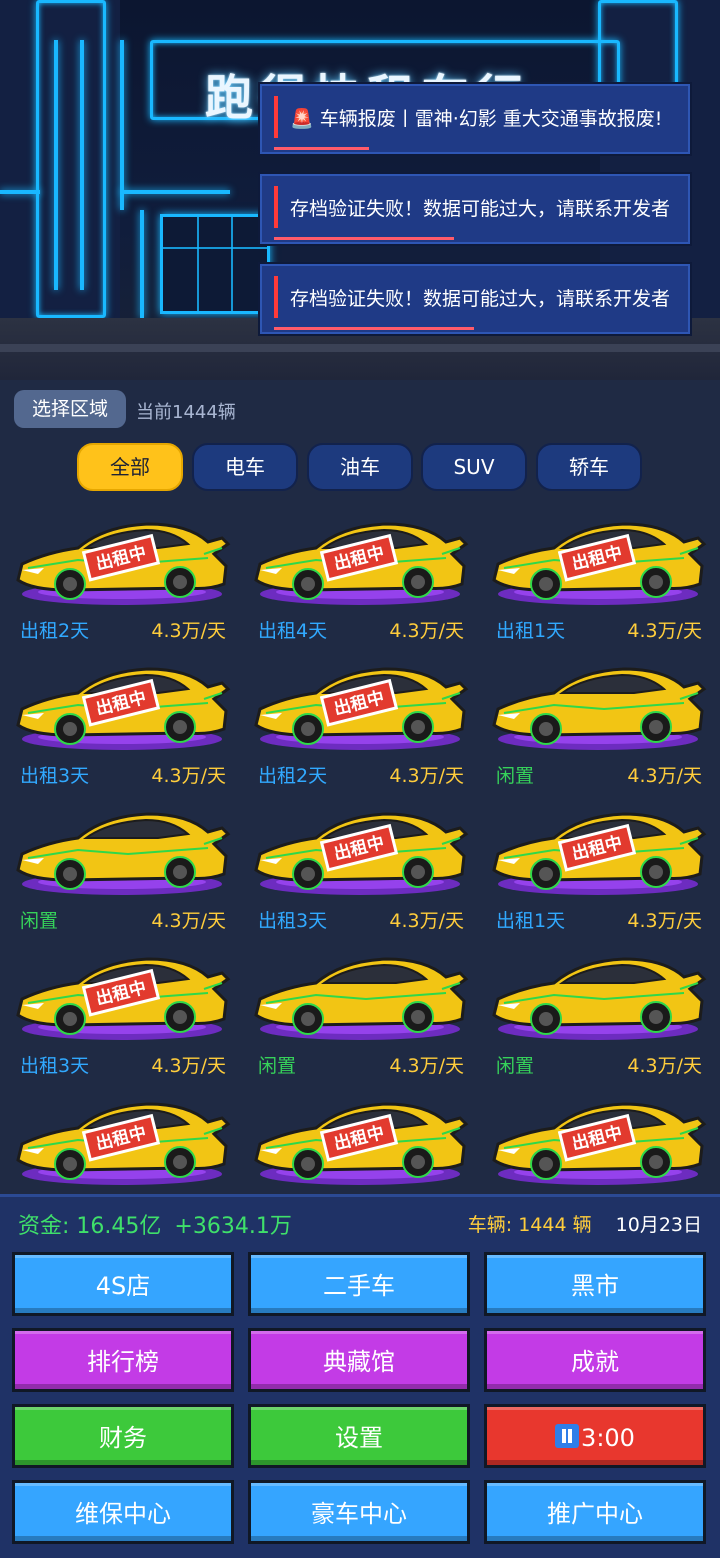 The width and height of the screenshot is (720, 1558). Describe the element at coordinates (595, 1360) in the screenshot. I see `achievement-button: 成就` at that location.